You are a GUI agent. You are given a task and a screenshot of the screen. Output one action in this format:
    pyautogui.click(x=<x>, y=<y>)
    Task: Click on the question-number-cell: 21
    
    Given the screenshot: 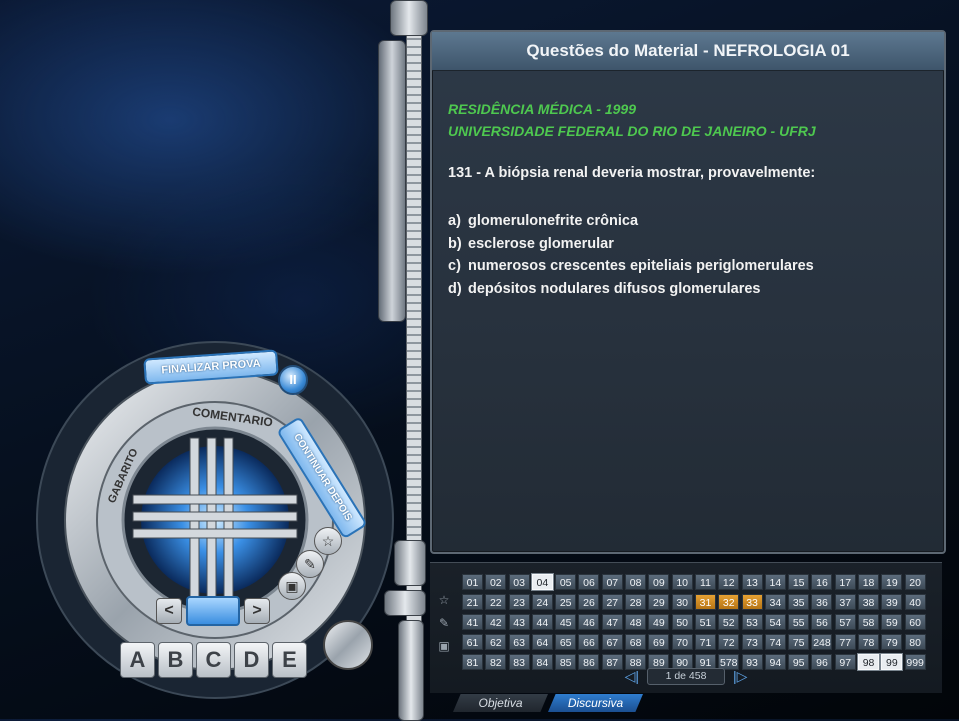 What is the action you would take?
    pyautogui.click(x=472, y=602)
    